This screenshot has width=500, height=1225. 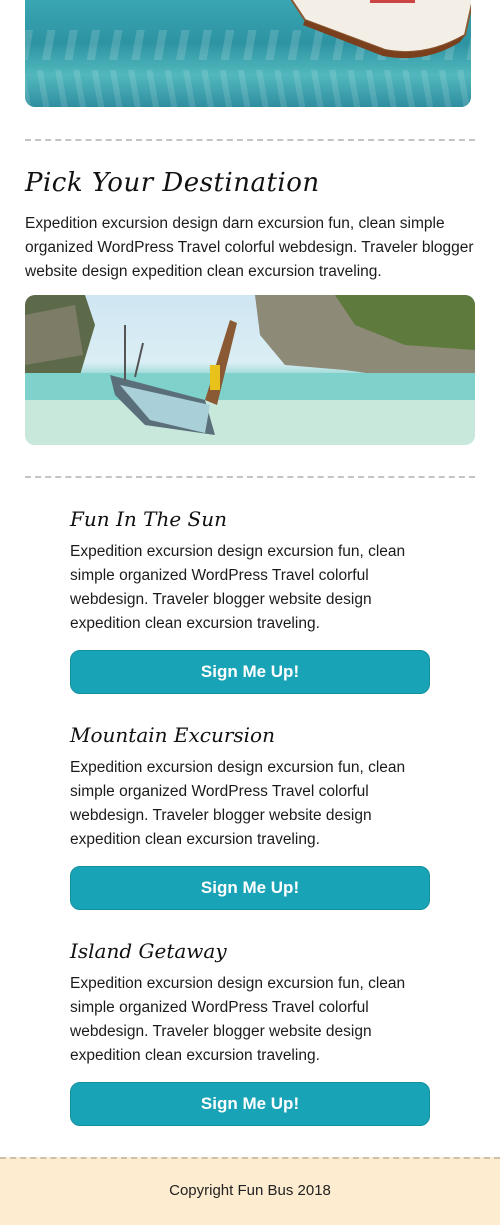 What do you see at coordinates (380, 29) in the screenshot?
I see `boat-illustration` at bounding box center [380, 29].